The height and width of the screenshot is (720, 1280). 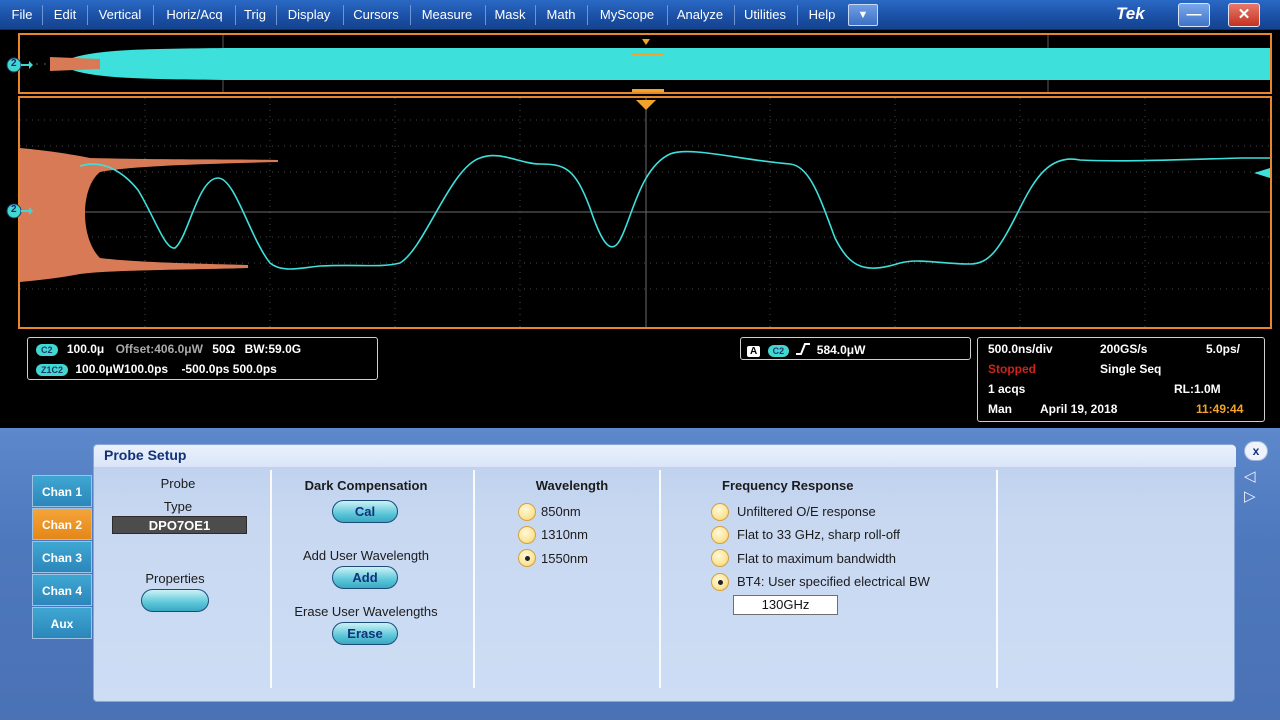 What do you see at coordinates (1220, 409) in the screenshot?
I see `acquisition-time: 11:49:44` at bounding box center [1220, 409].